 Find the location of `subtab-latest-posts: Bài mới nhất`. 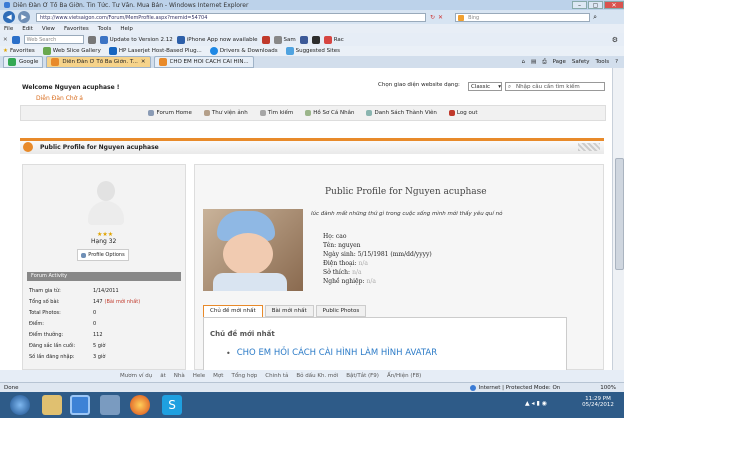

subtab-latest-posts: Bài mới nhất is located at coordinates (289, 311).